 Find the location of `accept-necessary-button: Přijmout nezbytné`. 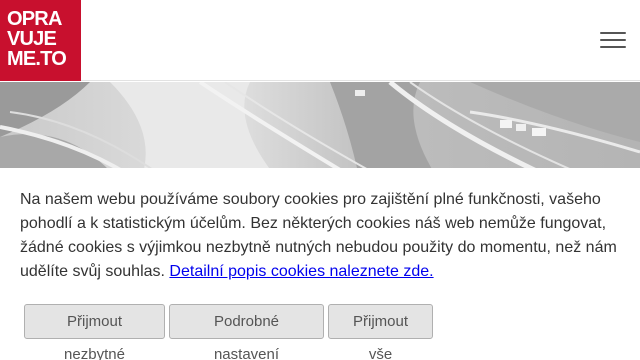

accept-necessary-button: Přijmout nezbytné is located at coordinates (94, 332).